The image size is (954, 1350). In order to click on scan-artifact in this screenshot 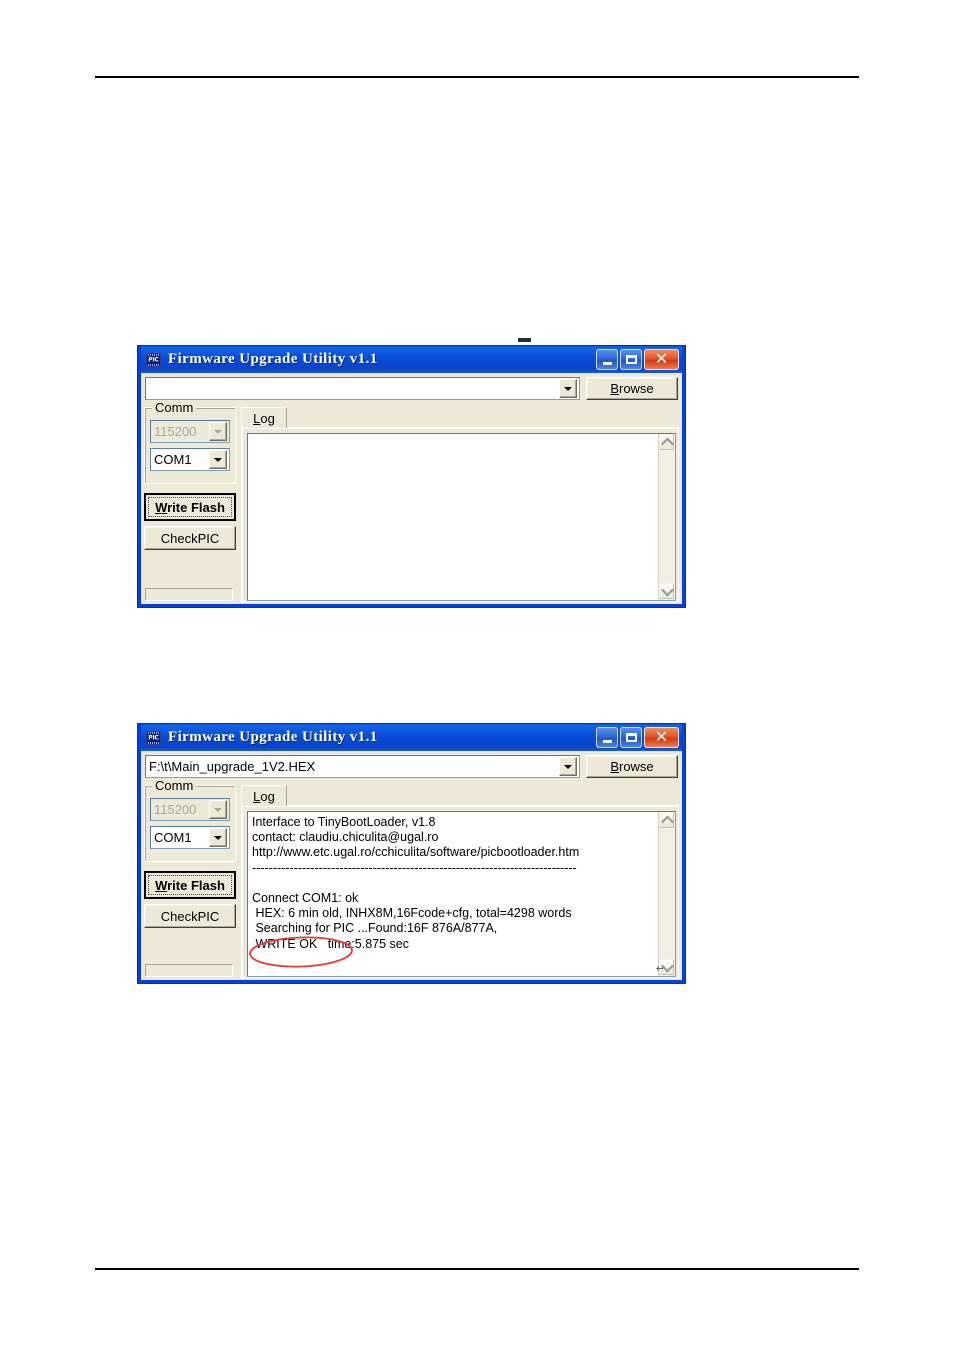, I will do `click(524, 340)`.